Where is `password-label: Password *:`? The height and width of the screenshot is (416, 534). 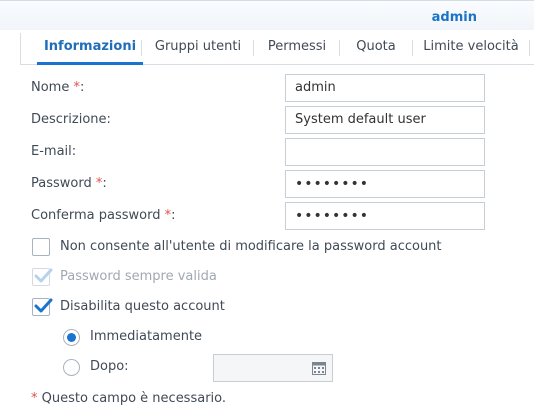
password-label: Password *: is located at coordinates (69, 183).